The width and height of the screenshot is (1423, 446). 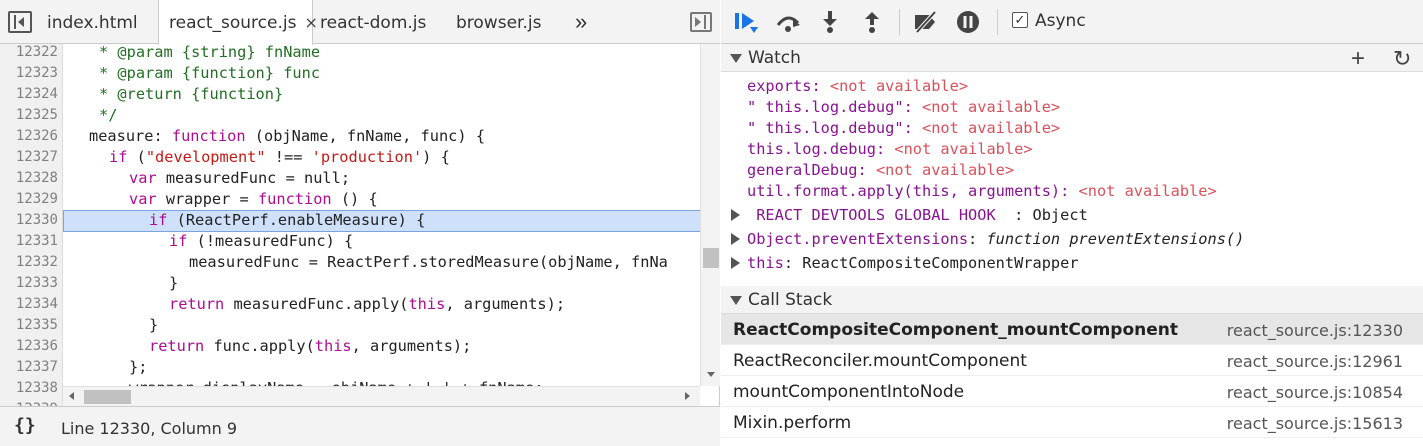 What do you see at coordinates (29, 367) in the screenshot?
I see `line-number: 12337` at bounding box center [29, 367].